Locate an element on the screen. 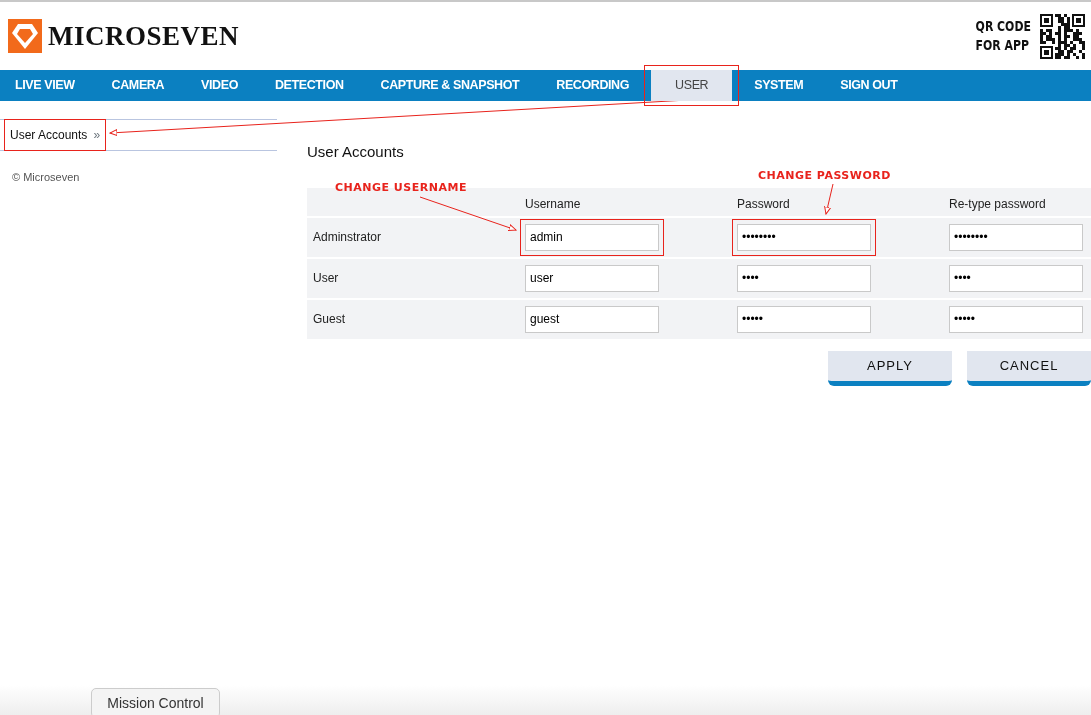 The width and height of the screenshot is (1091, 715). copyright-text: © Microseven is located at coordinates (46, 177).